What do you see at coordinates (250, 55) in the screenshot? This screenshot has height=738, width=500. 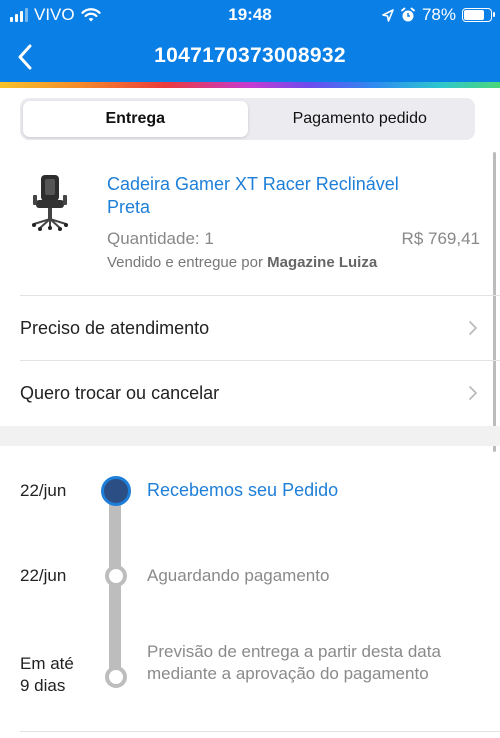 I see `order-number-title: 1047170373008932` at bounding box center [250, 55].